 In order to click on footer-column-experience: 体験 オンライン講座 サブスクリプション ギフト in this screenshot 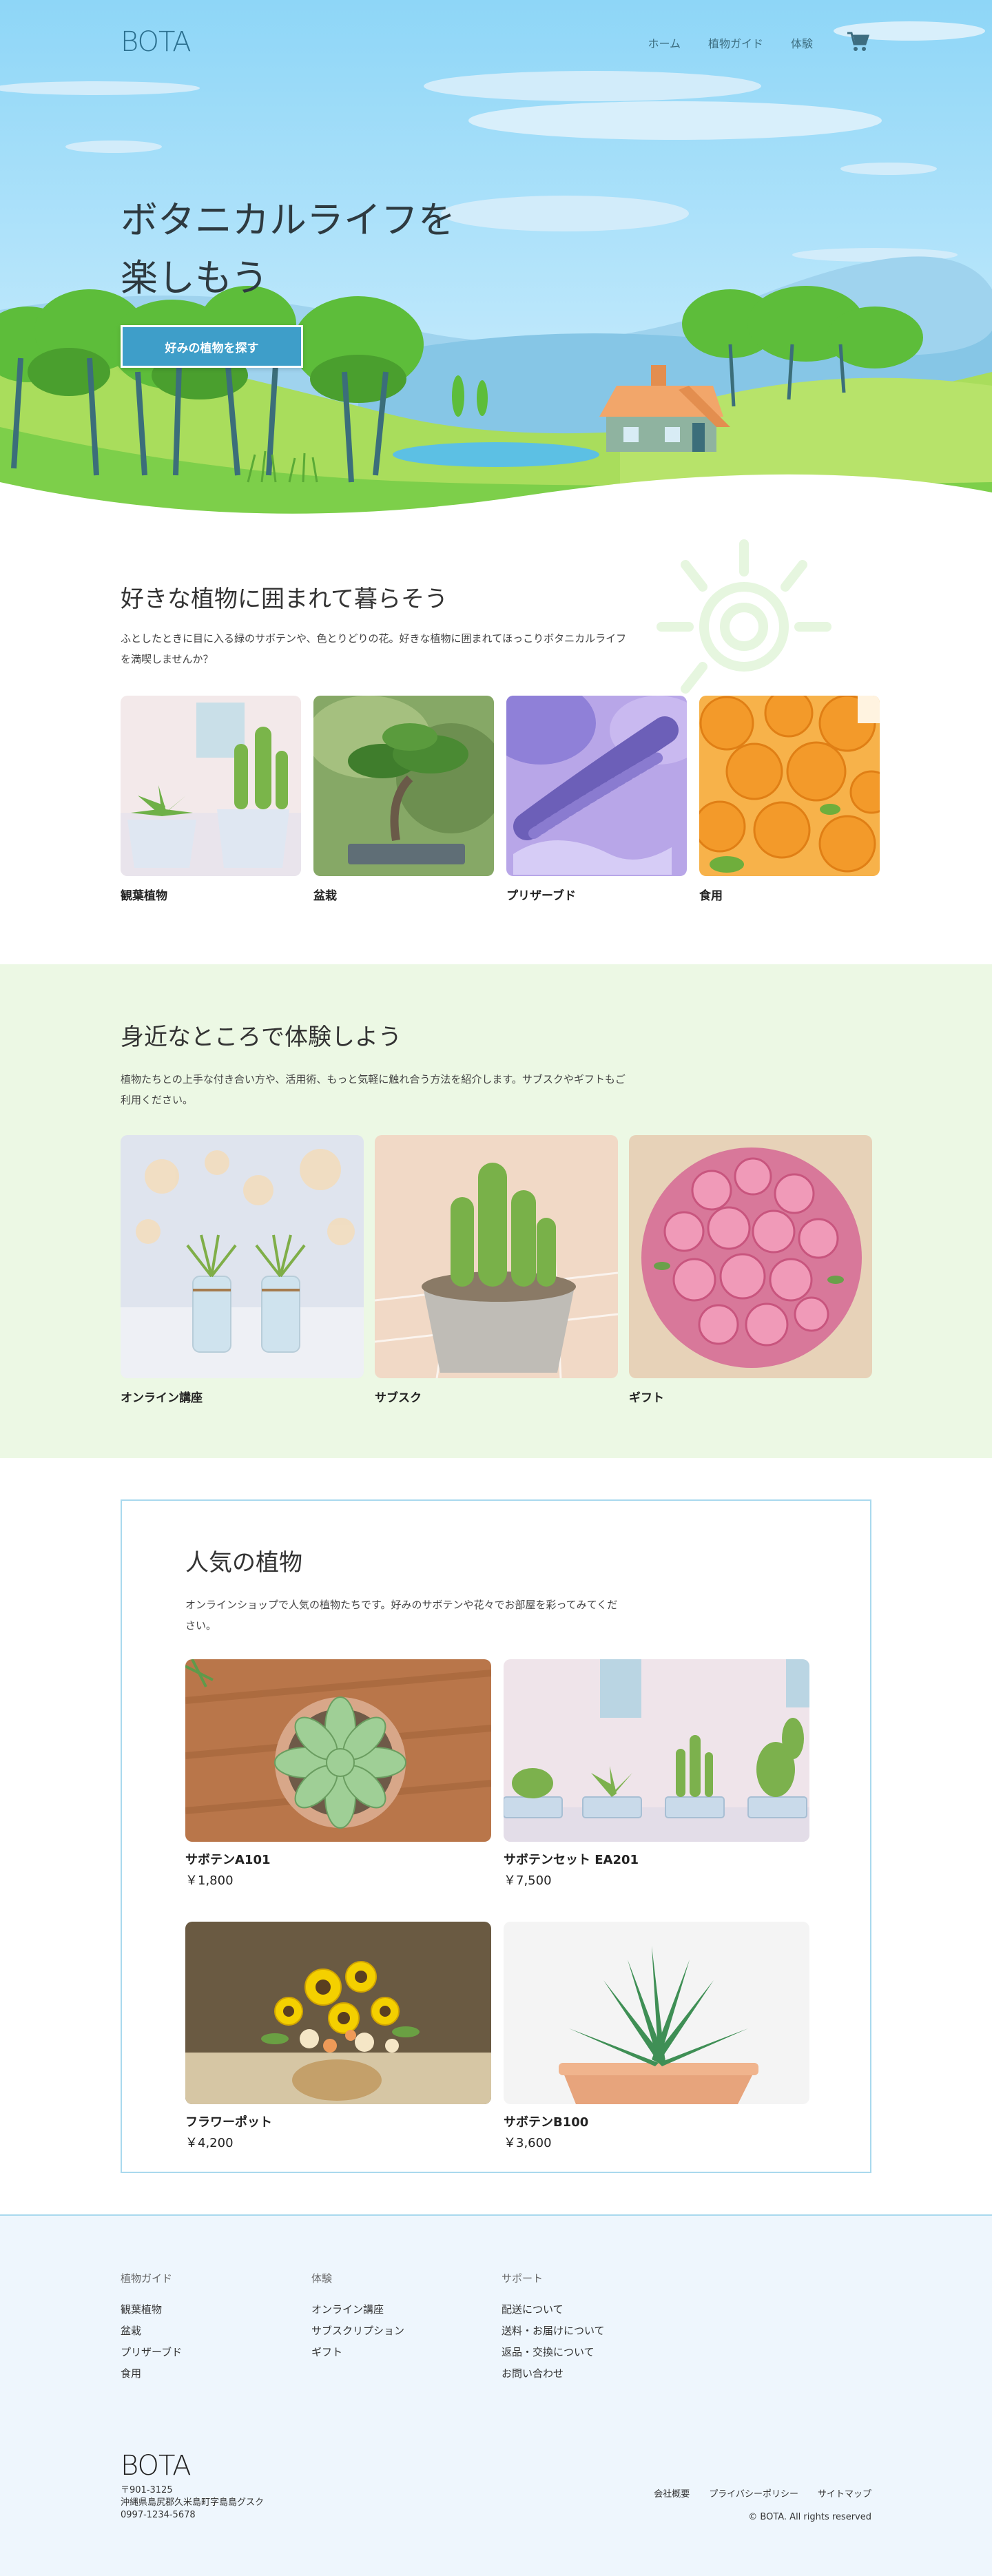, I will do `click(357, 2317)`.